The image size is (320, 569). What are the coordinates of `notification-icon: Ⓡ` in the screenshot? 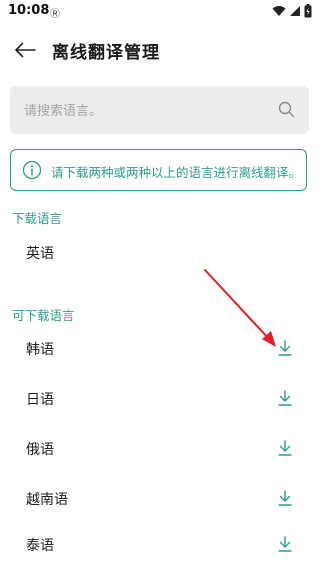 It's located at (55, 14).